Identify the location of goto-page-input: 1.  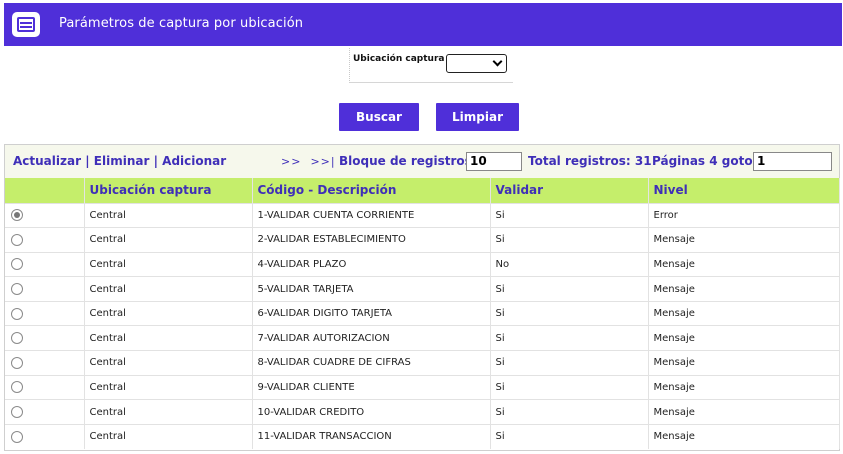
(792, 161).